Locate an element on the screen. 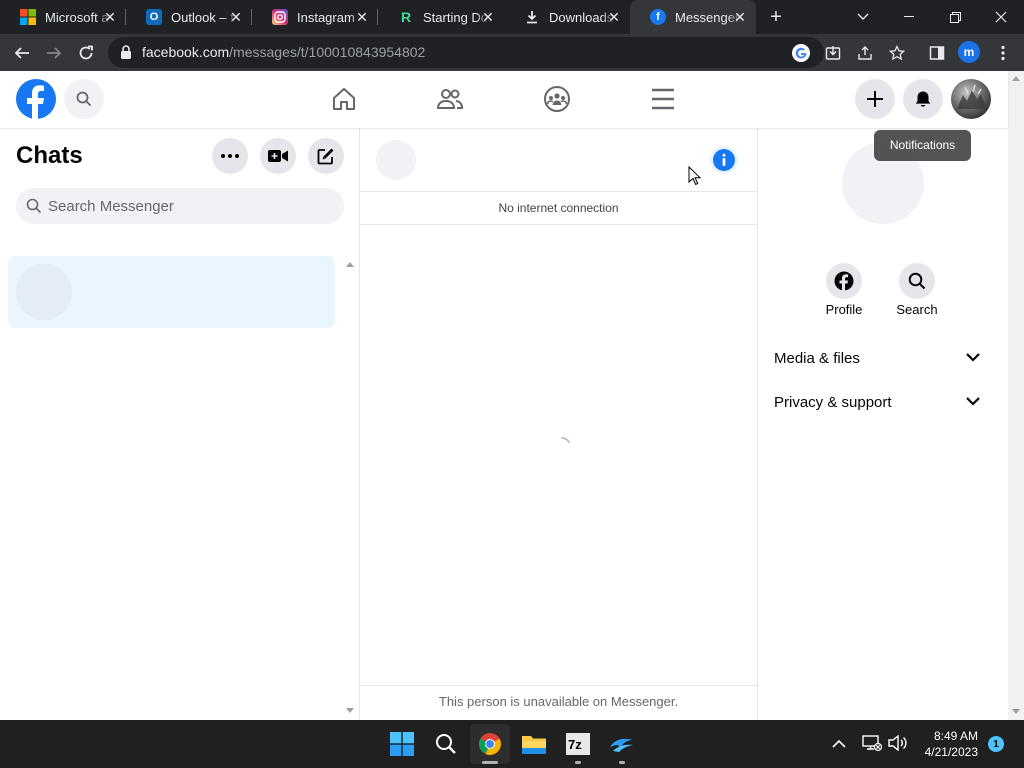 The image size is (1024, 768). facebook-logo-icon is located at coordinates (36, 99).